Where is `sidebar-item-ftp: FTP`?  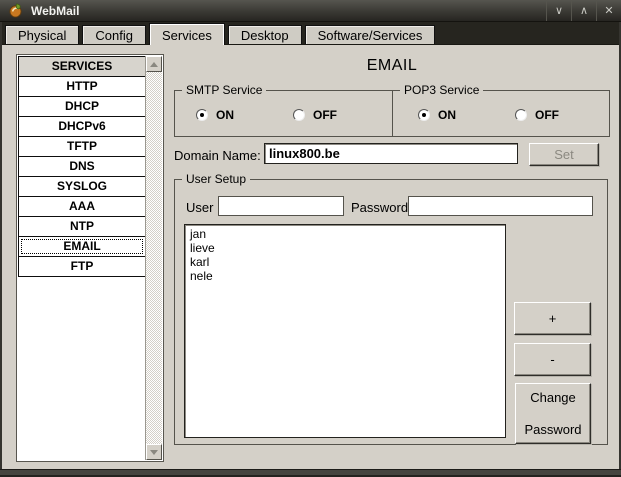
sidebar-item-ftp: FTP is located at coordinates (82, 266).